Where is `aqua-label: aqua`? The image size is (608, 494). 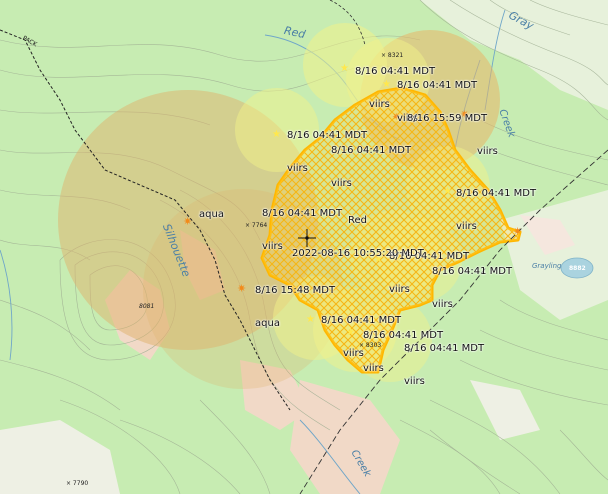 aqua-label: aqua is located at coordinates (211, 214).